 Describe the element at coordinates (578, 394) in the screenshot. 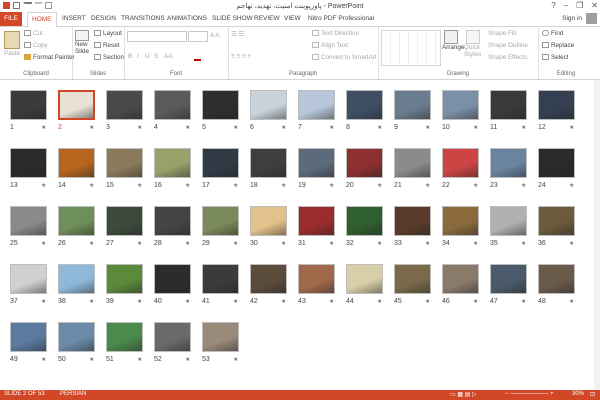

I see `zoom-level: 30%` at that location.